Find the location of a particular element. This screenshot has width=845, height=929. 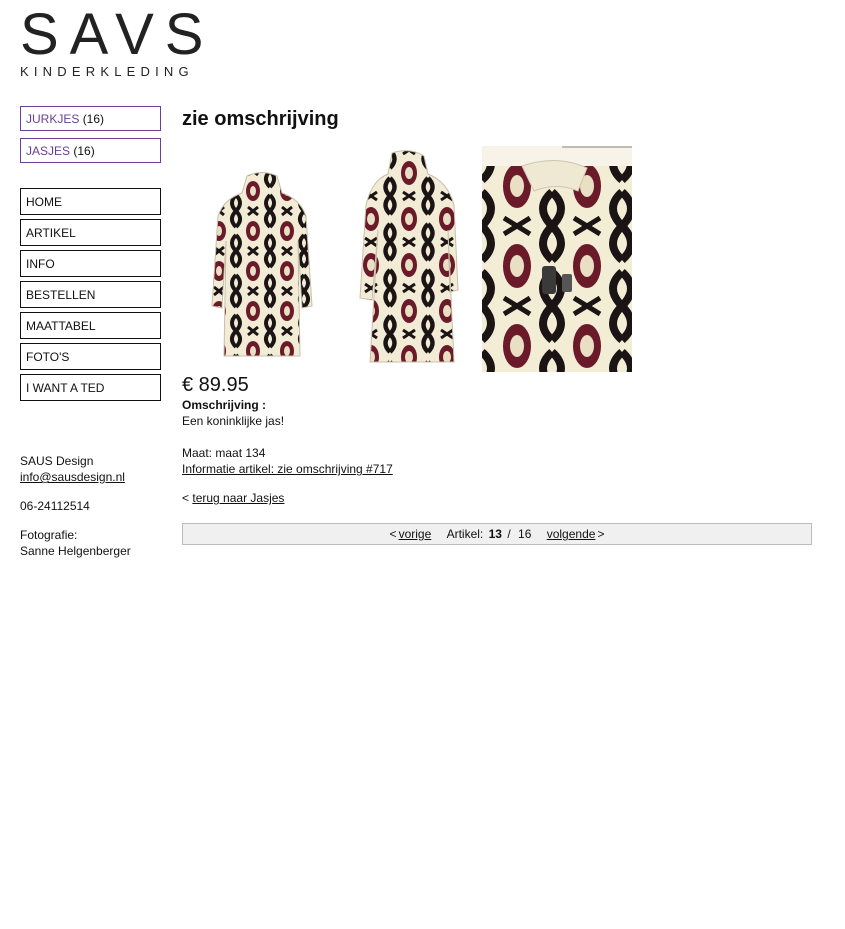

prev-prefix: < is located at coordinates (393, 534).